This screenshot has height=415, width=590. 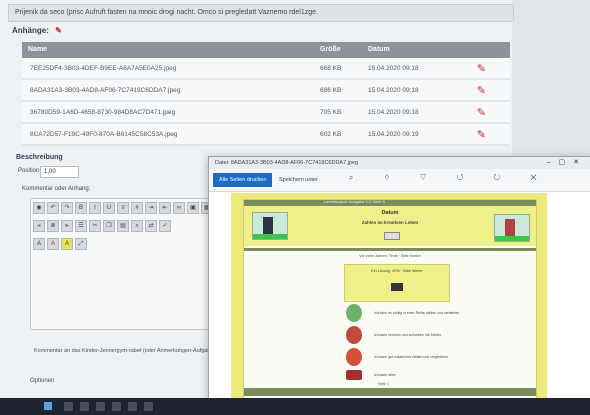 I want to click on undo-icon: ↶, so click(x=53, y=208).